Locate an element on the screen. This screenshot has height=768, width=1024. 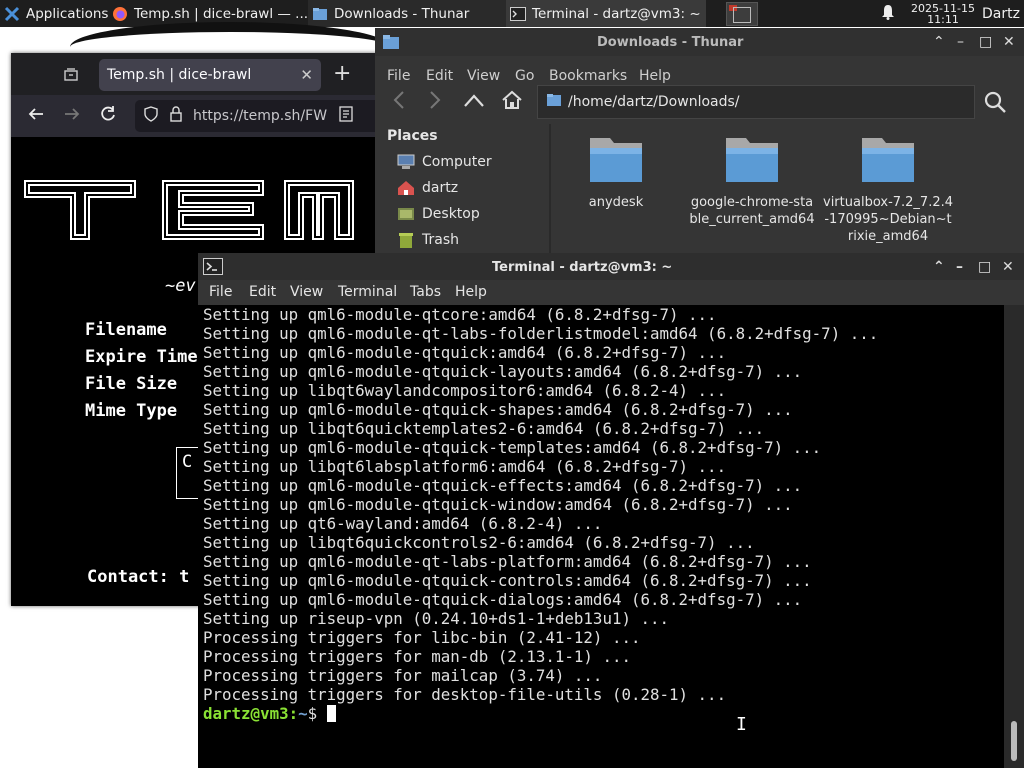
thunar-app-icon is located at coordinates (391, 44).